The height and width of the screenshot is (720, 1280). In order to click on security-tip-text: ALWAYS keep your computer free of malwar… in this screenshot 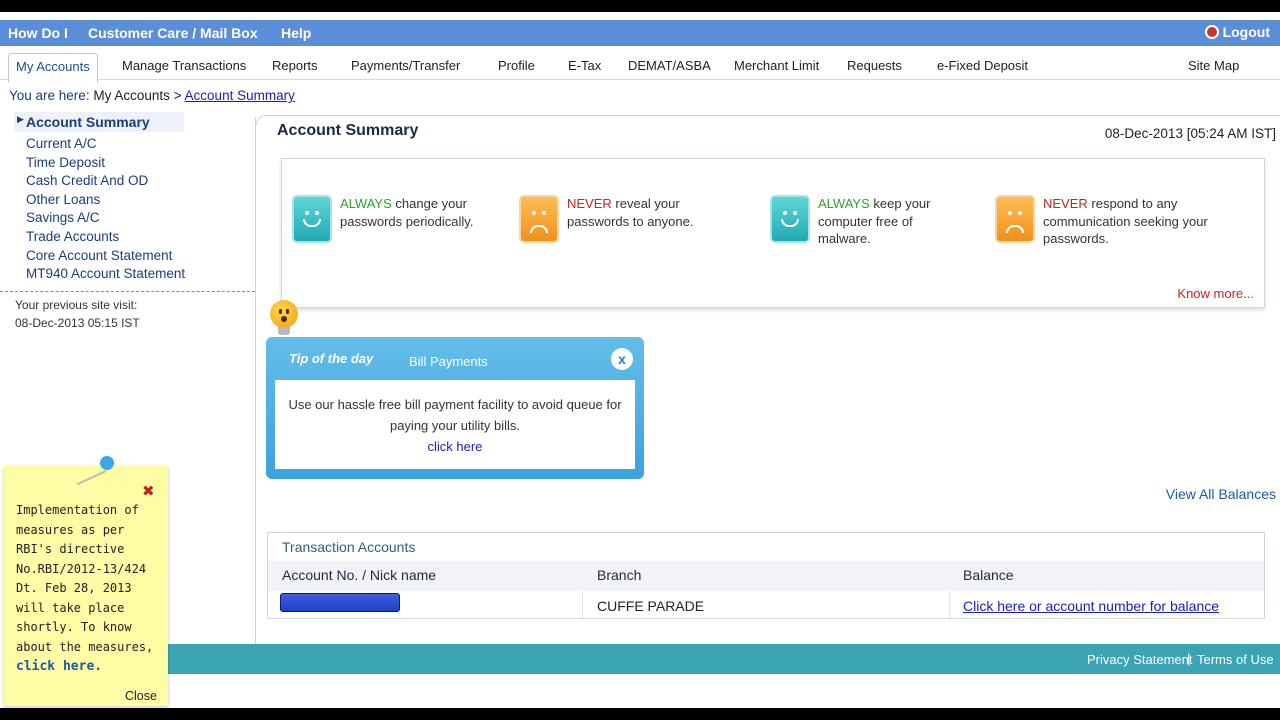, I will do `click(883, 221)`.